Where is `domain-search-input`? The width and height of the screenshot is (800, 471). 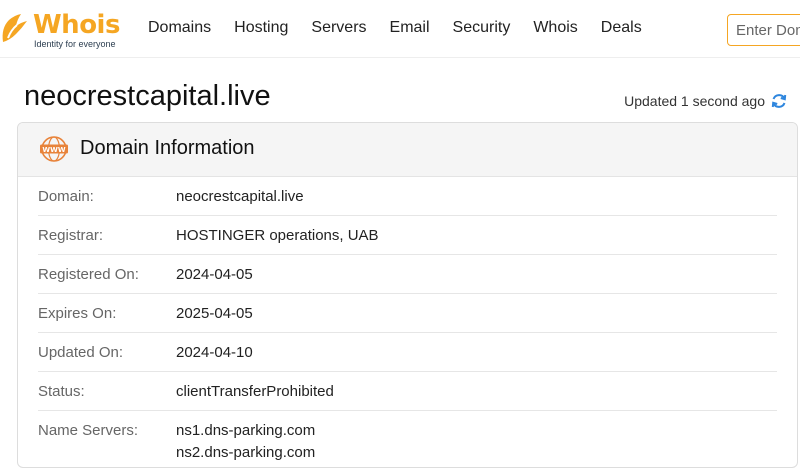
domain-search-input is located at coordinates (763, 30).